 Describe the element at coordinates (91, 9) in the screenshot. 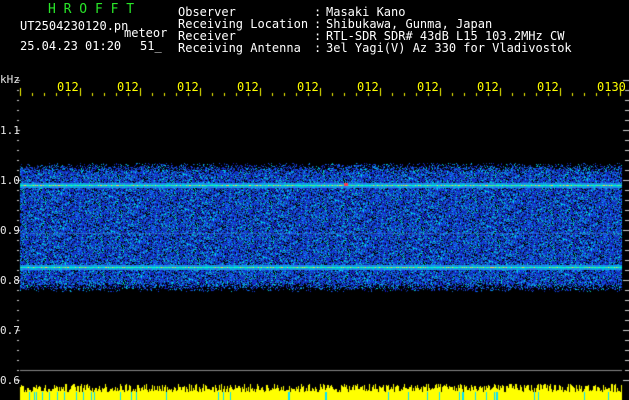

I see `brand-title: H R O F F T` at that location.